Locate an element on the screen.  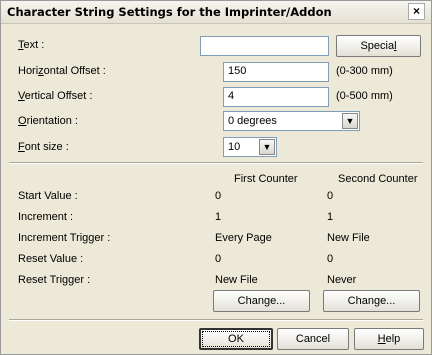
orientation-value: 0 degrees is located at coordinates (252, 121).